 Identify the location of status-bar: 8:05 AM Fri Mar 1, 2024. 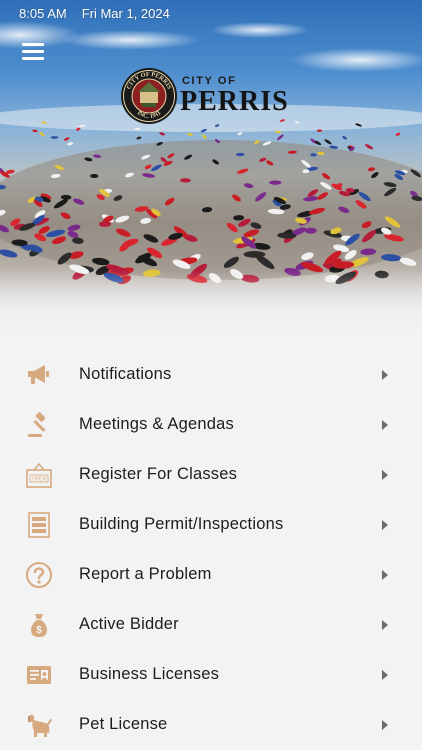
(211, 13).